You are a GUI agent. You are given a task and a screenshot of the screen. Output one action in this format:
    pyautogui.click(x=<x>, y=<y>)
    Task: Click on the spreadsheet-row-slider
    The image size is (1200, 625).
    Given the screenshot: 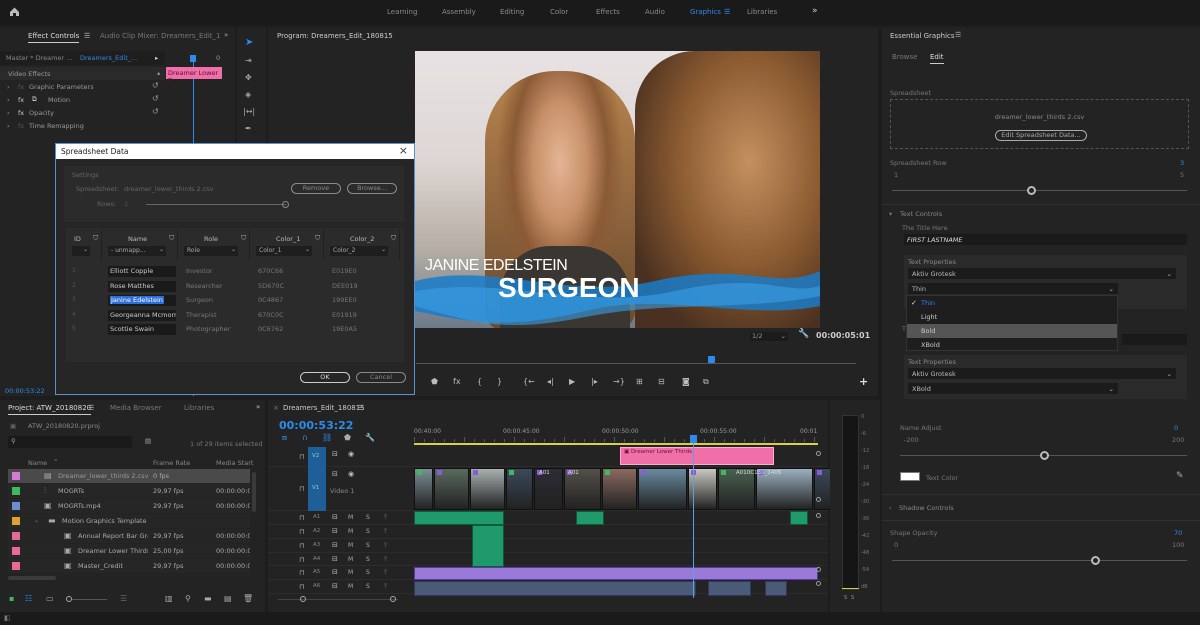 What is the action you would take?
    pyautogui.click(x=1039, y=190)
    